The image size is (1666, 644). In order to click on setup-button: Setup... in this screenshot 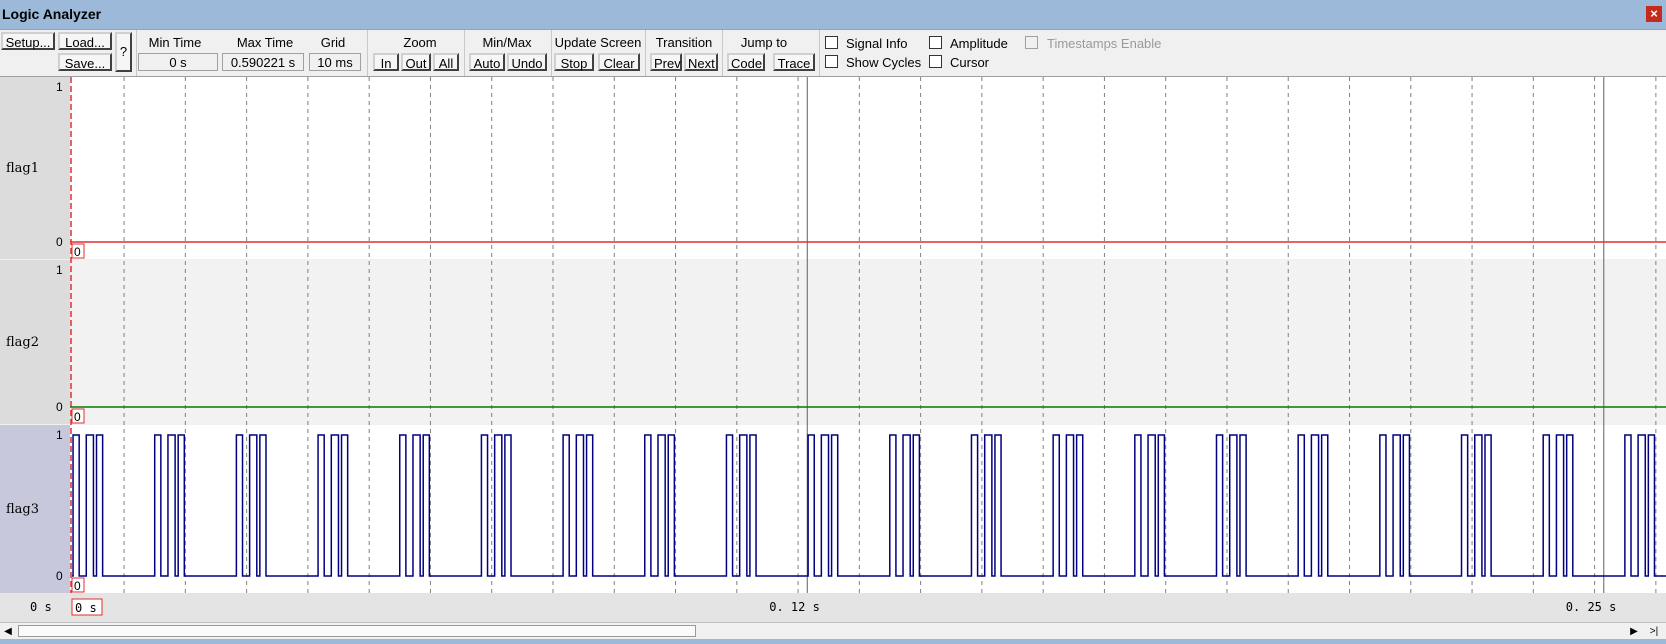, I will do `click(28, 41)`.